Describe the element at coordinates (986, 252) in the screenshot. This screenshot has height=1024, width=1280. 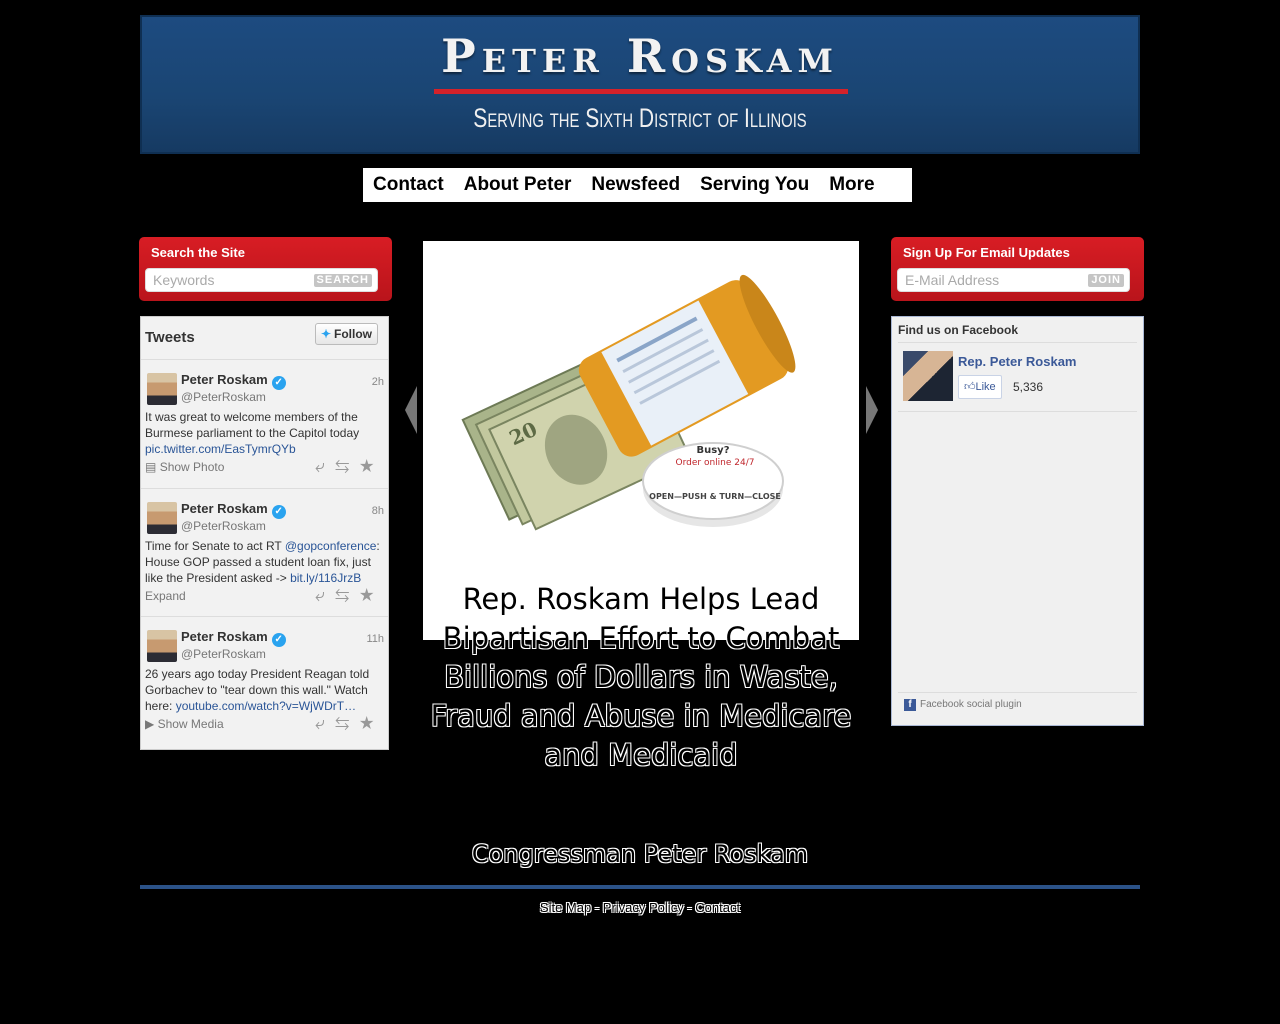
I see `email-title: Sign Up For Email Updates` at that location.